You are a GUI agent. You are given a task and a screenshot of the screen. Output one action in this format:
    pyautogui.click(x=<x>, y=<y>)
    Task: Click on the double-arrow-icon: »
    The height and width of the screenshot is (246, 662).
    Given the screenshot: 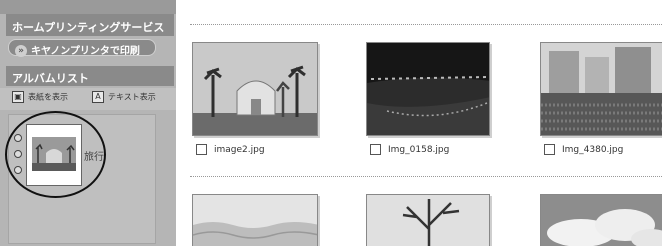 What is the action you would take?
    pyautogui.click(x=21, y=51)
    